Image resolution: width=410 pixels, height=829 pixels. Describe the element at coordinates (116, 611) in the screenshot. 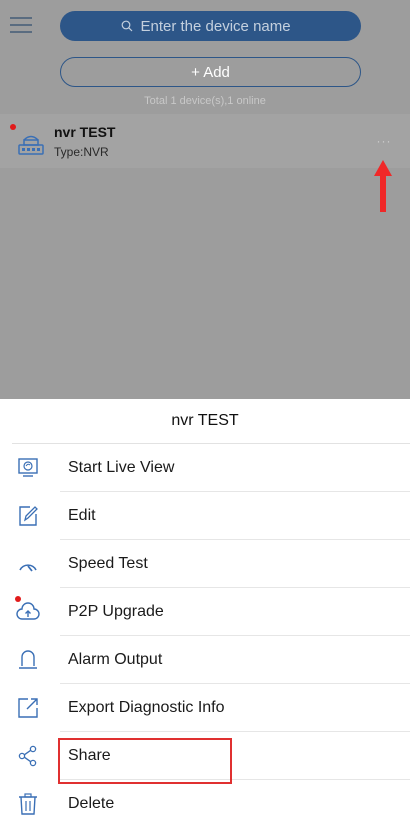

I see `menu-item-label: P2P Upgrade` at that location.